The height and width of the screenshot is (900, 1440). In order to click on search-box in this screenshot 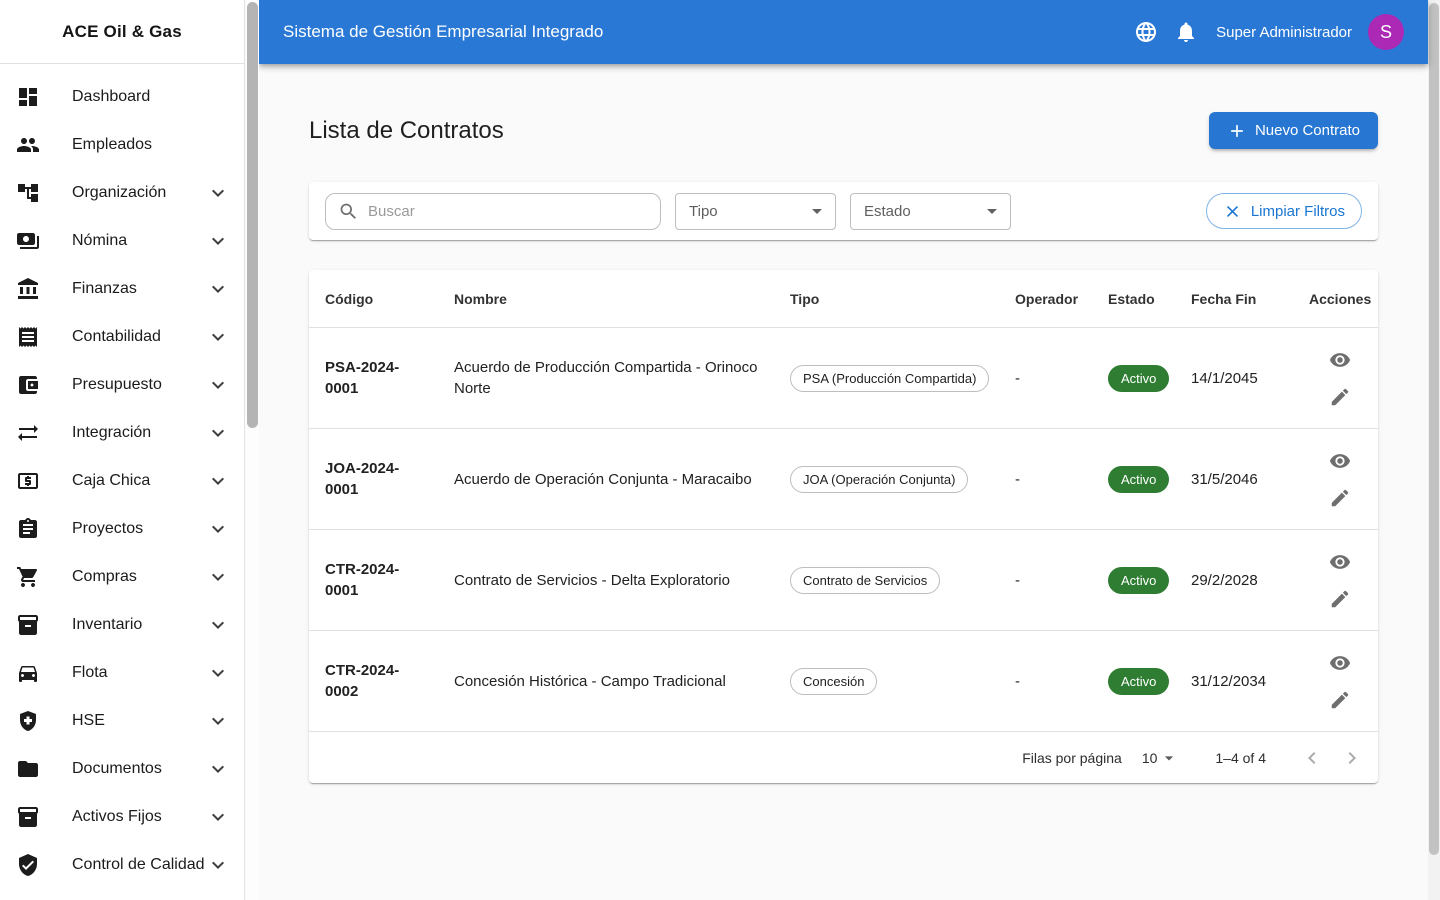, I will do `click(493, 211)`.